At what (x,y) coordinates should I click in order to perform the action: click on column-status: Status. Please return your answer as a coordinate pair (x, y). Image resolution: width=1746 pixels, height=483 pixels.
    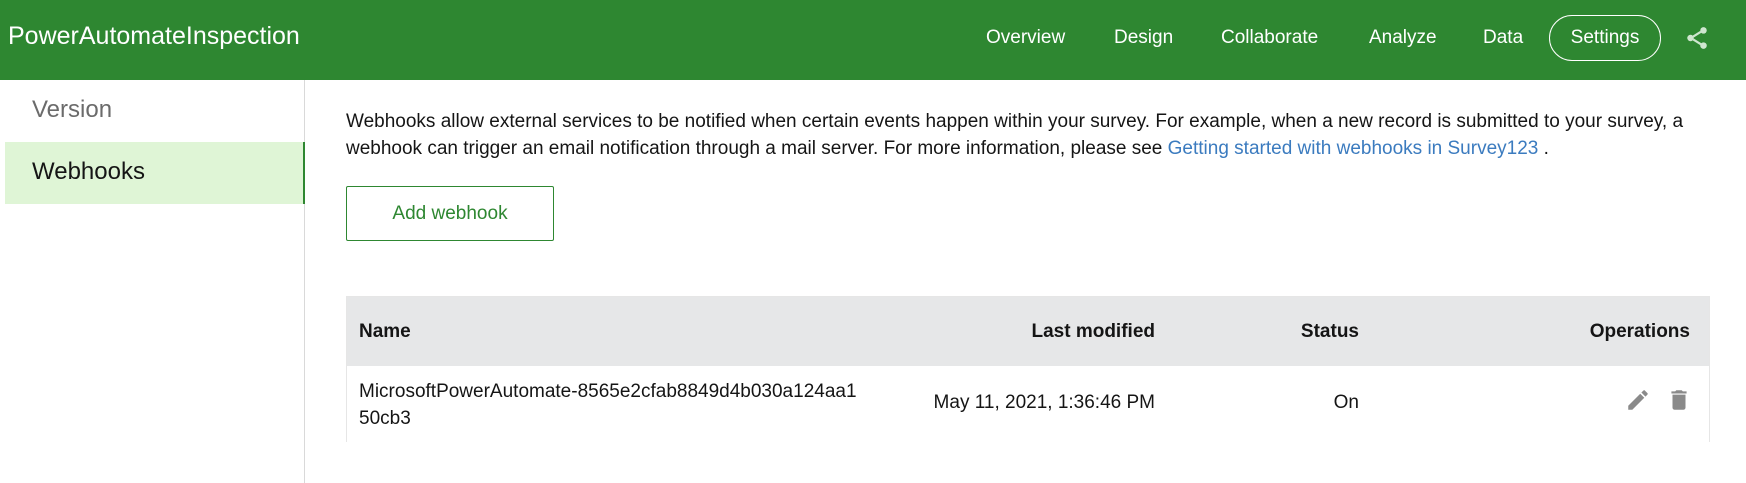
    Looking at the image, I should click on (1329, 331).